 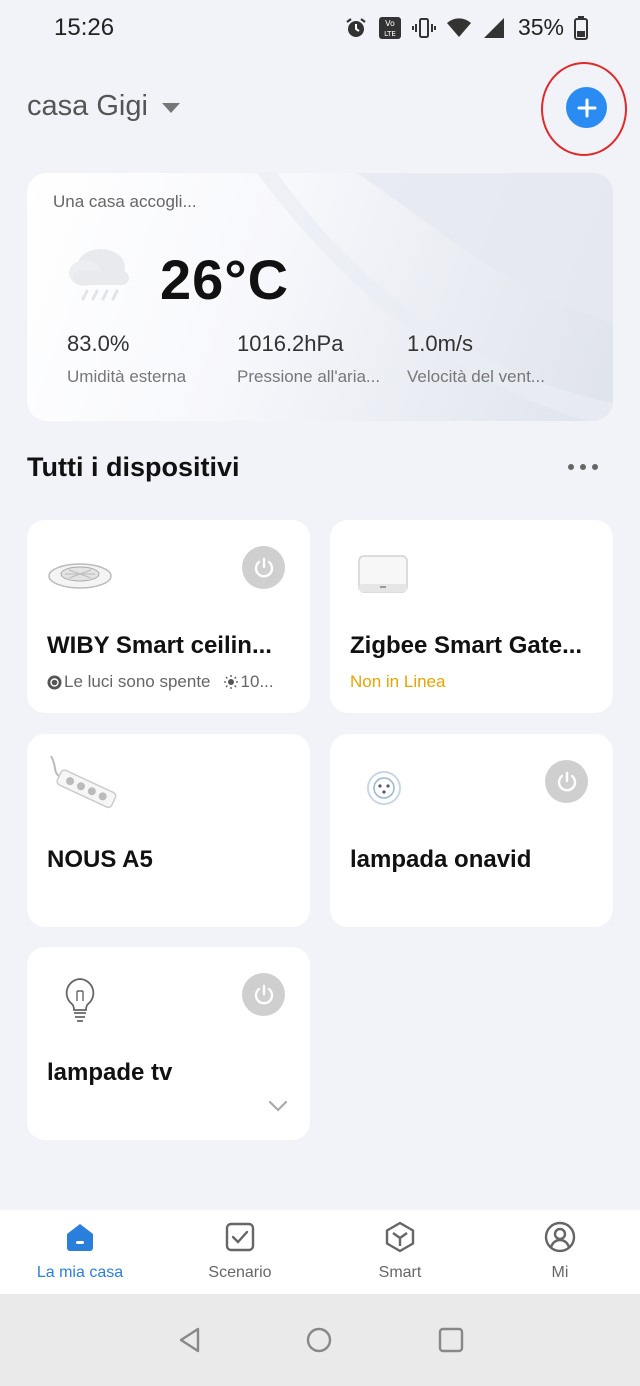 I want to click on back-icon, so click(x=190, y=1340).